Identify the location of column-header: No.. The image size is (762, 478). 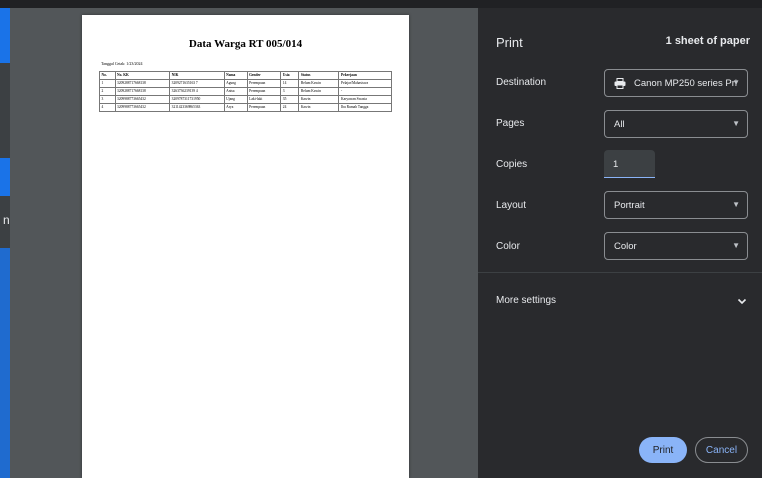
(107, 75).